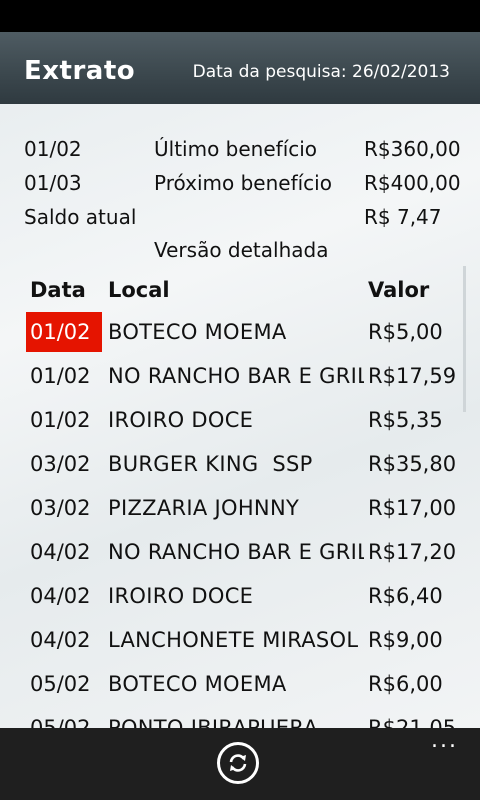 The image size is (480, 800). Describe the element at coordinates (464, 339) in the screenshot. I see `scrollbar` at that location.